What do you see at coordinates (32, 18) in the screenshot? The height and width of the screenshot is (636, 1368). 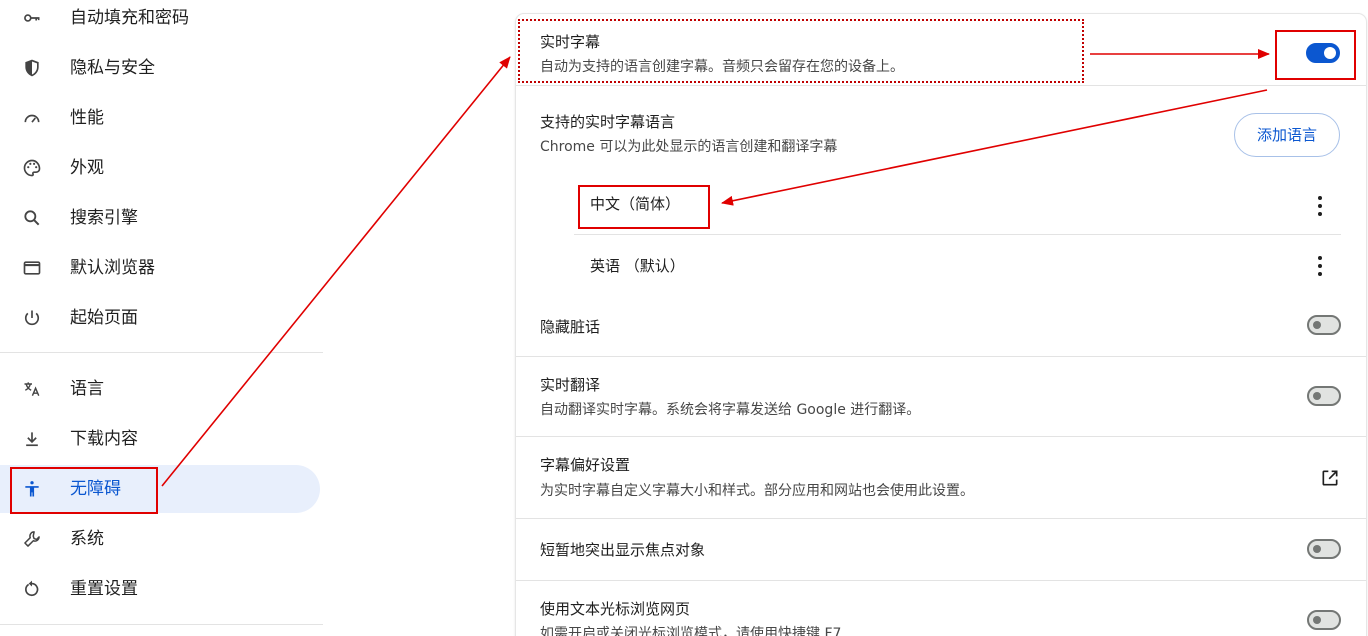 I see `key-icon` at bounding box center [32, 18].